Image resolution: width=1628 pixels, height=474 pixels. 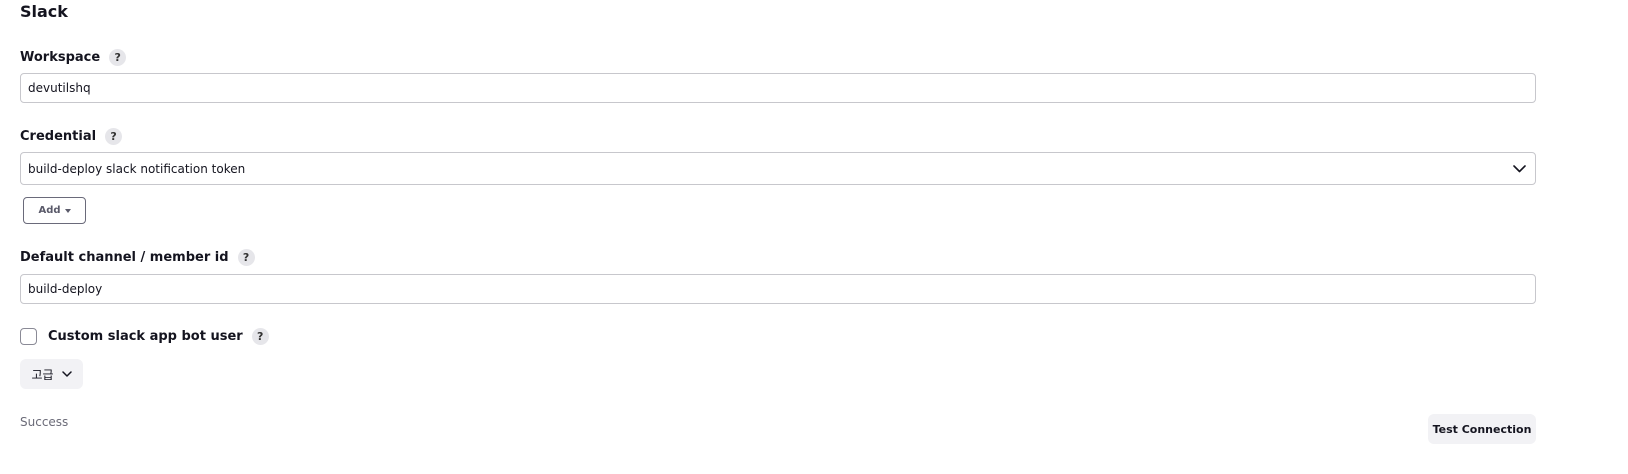 I want to click on custom-bot-user-help-icon: ?, so click(x=260, y=336).